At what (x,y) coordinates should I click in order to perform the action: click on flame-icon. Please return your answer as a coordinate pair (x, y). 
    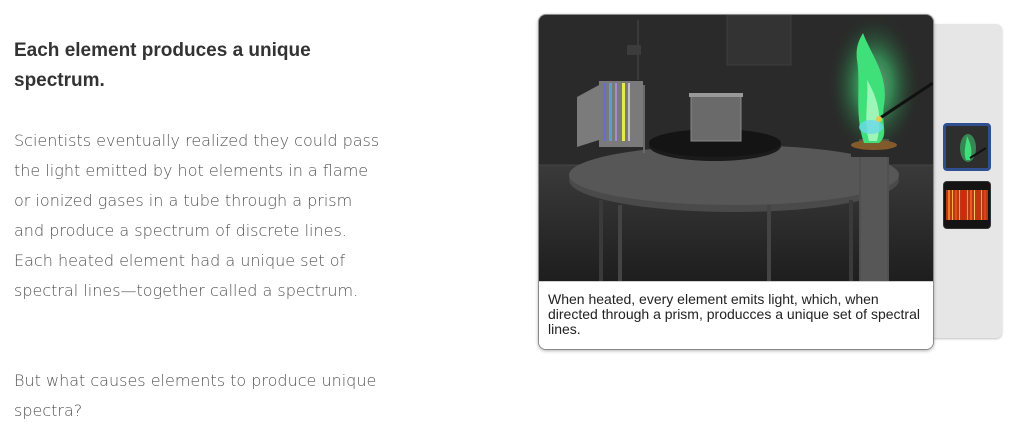
    Looking at the image, I should click on (967, 147).